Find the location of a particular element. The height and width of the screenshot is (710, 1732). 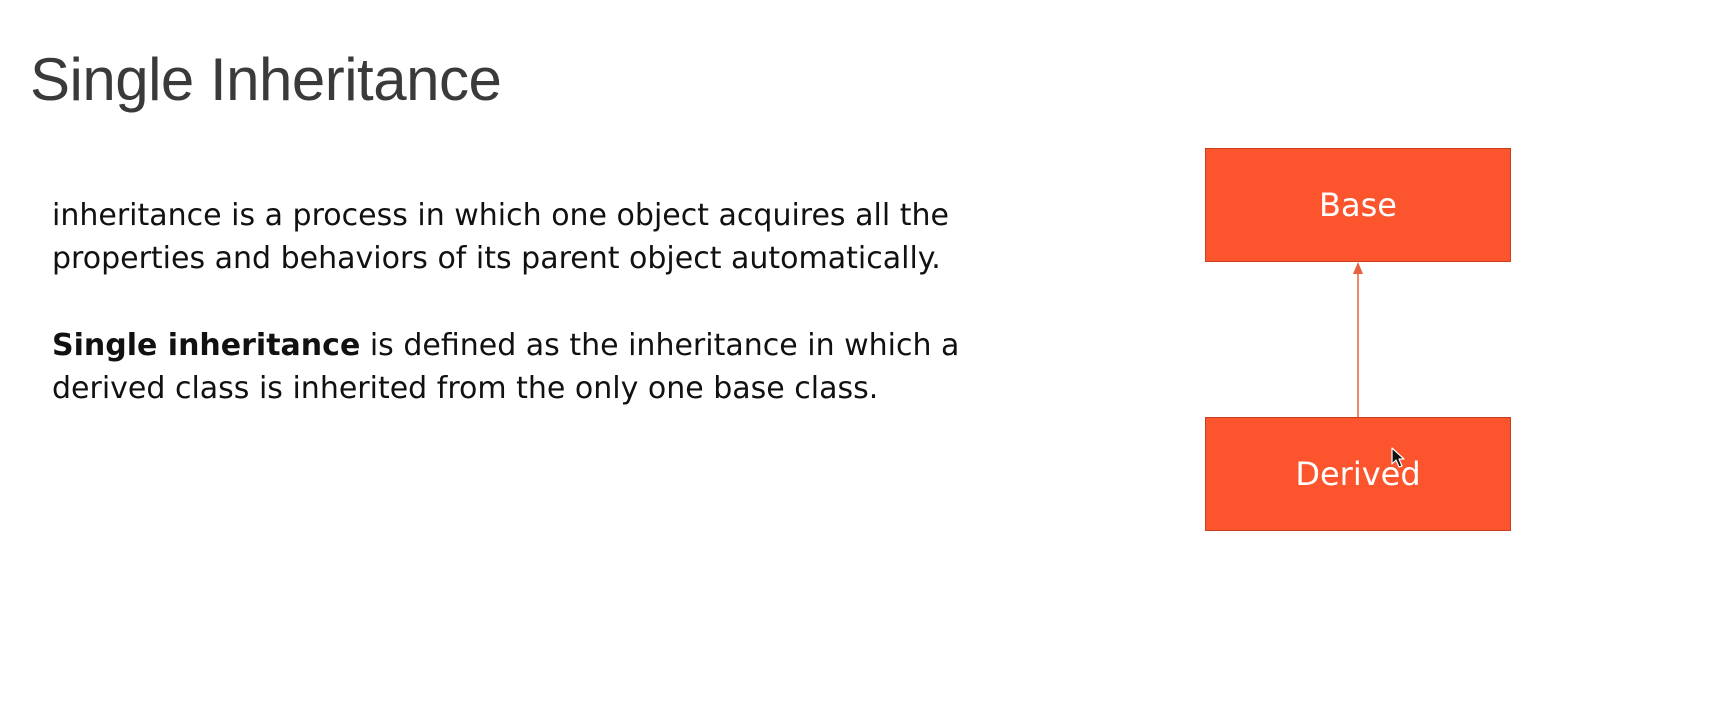

base-class-label: Base is located at coordinates (1358, 205).